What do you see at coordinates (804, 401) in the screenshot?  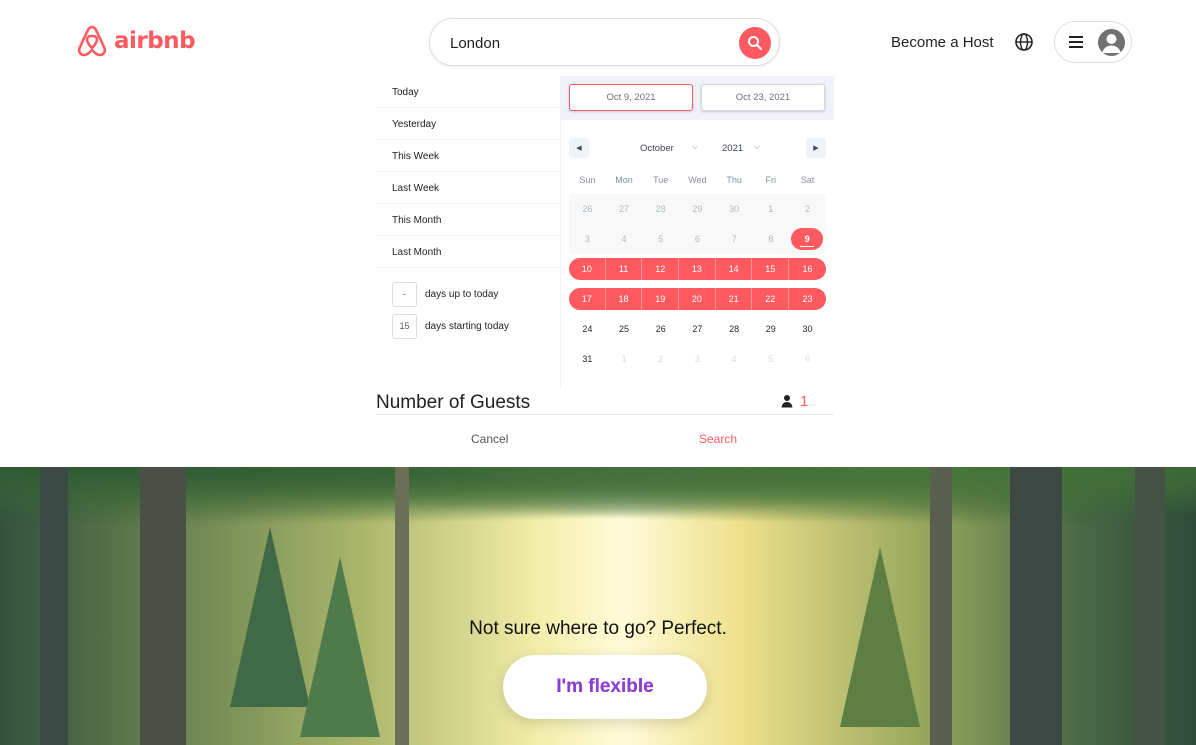 I see `guest-count: 1` at bounding box center [804, 401].